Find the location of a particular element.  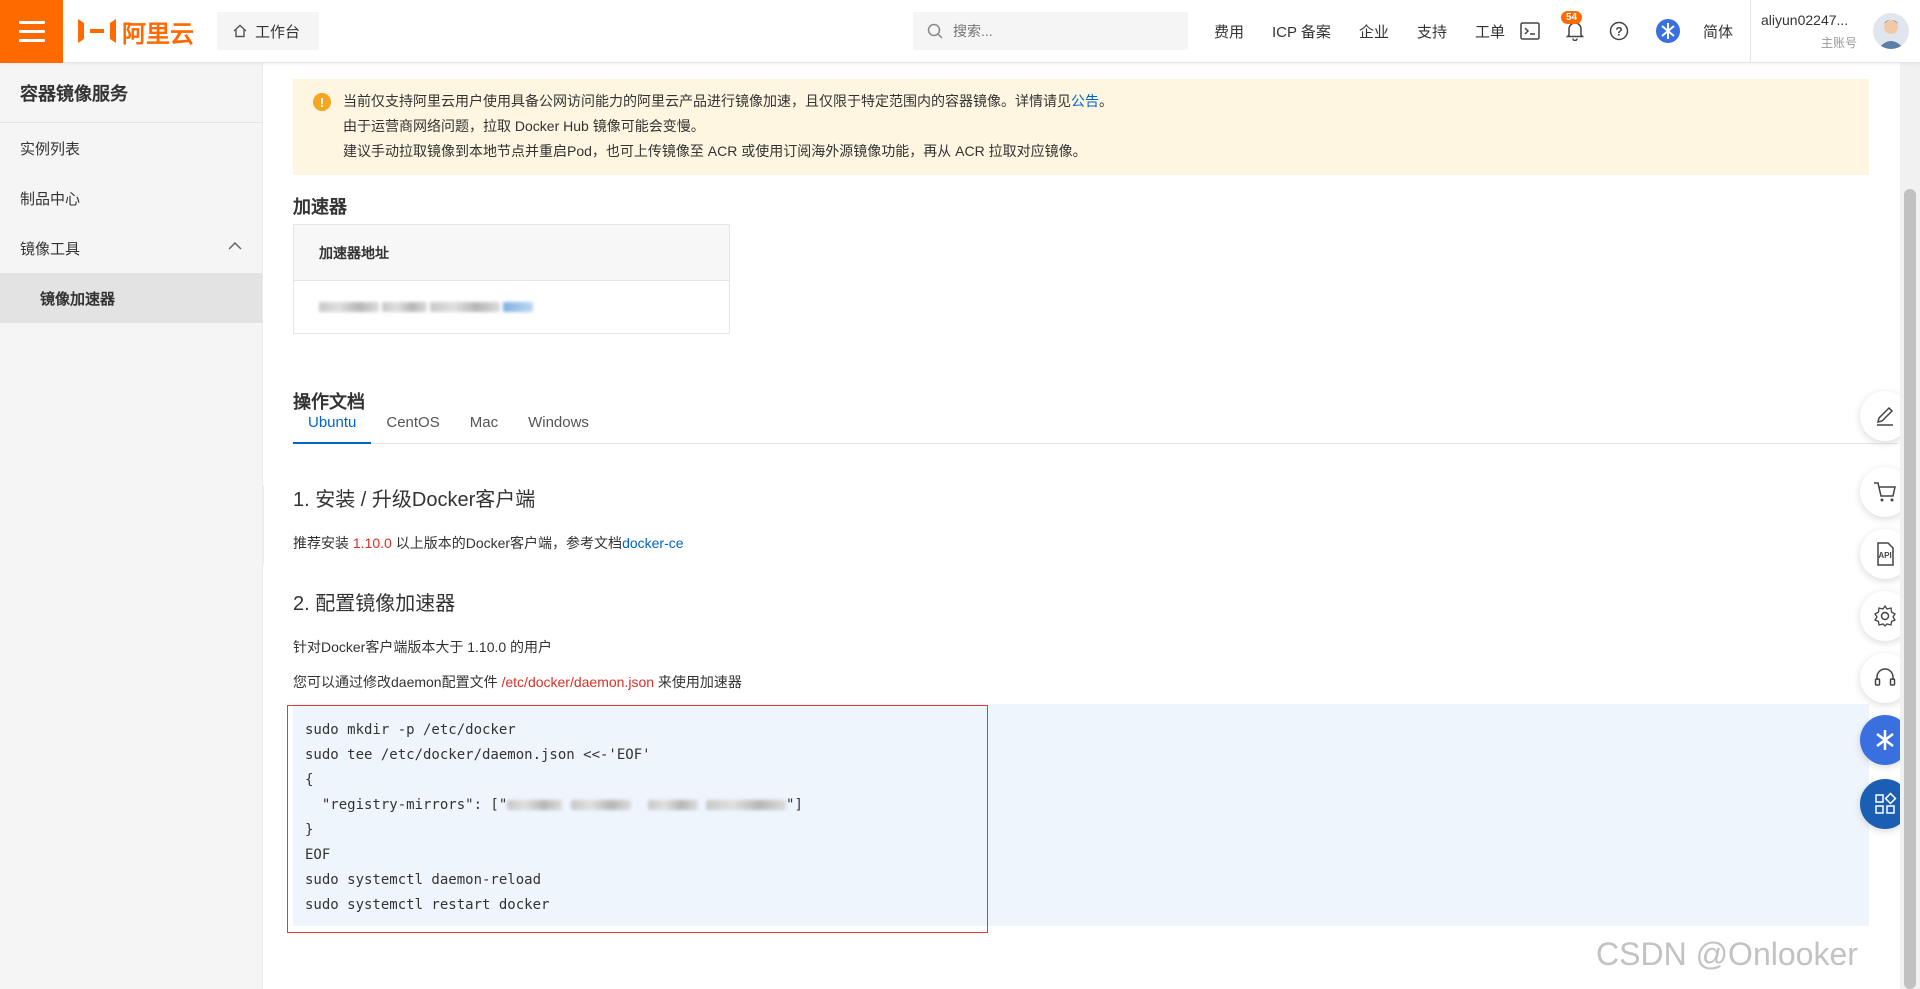

code-line: { is located at coordinates (309, 780).